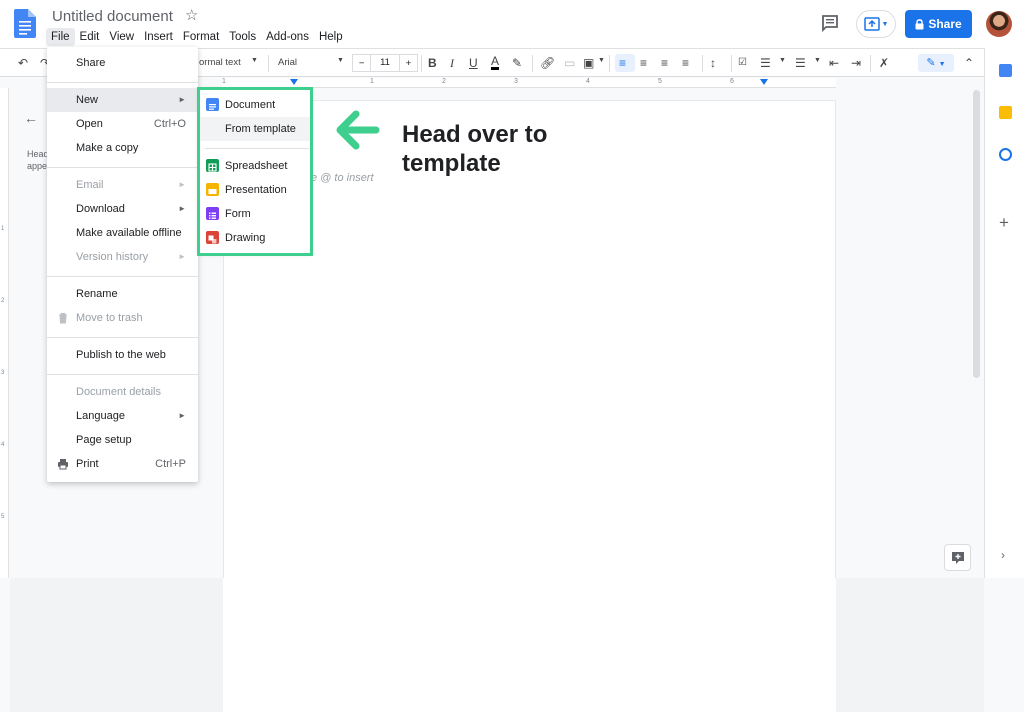 The width and height of the screenshot is (1024, 712). What do you see at coordinates (830, 23) in the screenshot?
I see `comment-history-icon` at bounding box center [830, 23].